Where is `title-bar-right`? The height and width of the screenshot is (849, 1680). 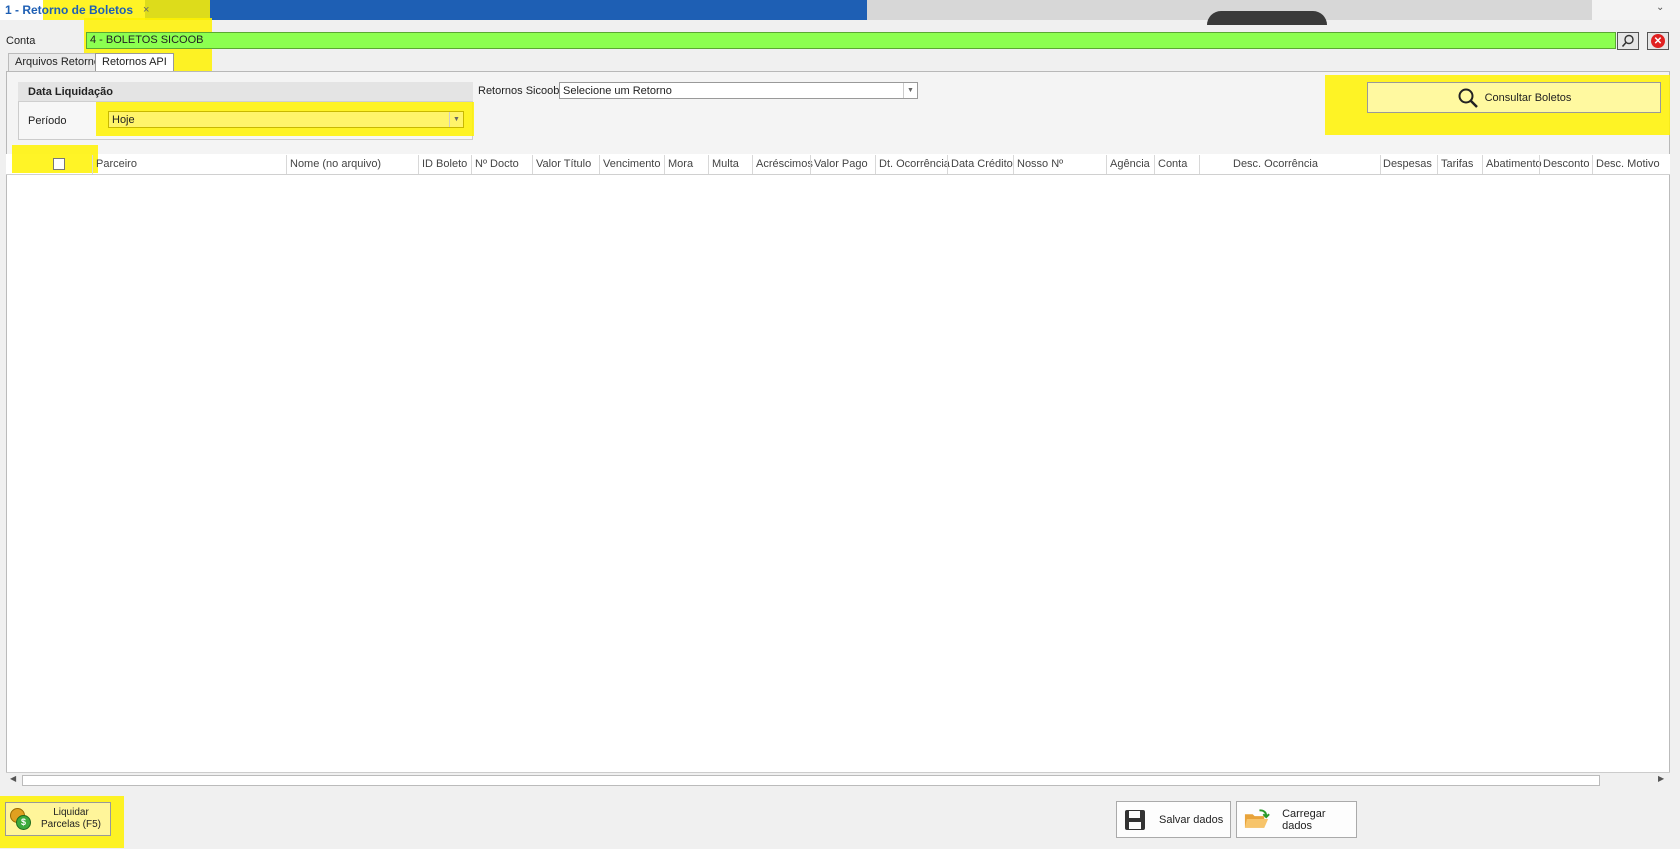
title-bar-right is located at coordinates (1636, 10).